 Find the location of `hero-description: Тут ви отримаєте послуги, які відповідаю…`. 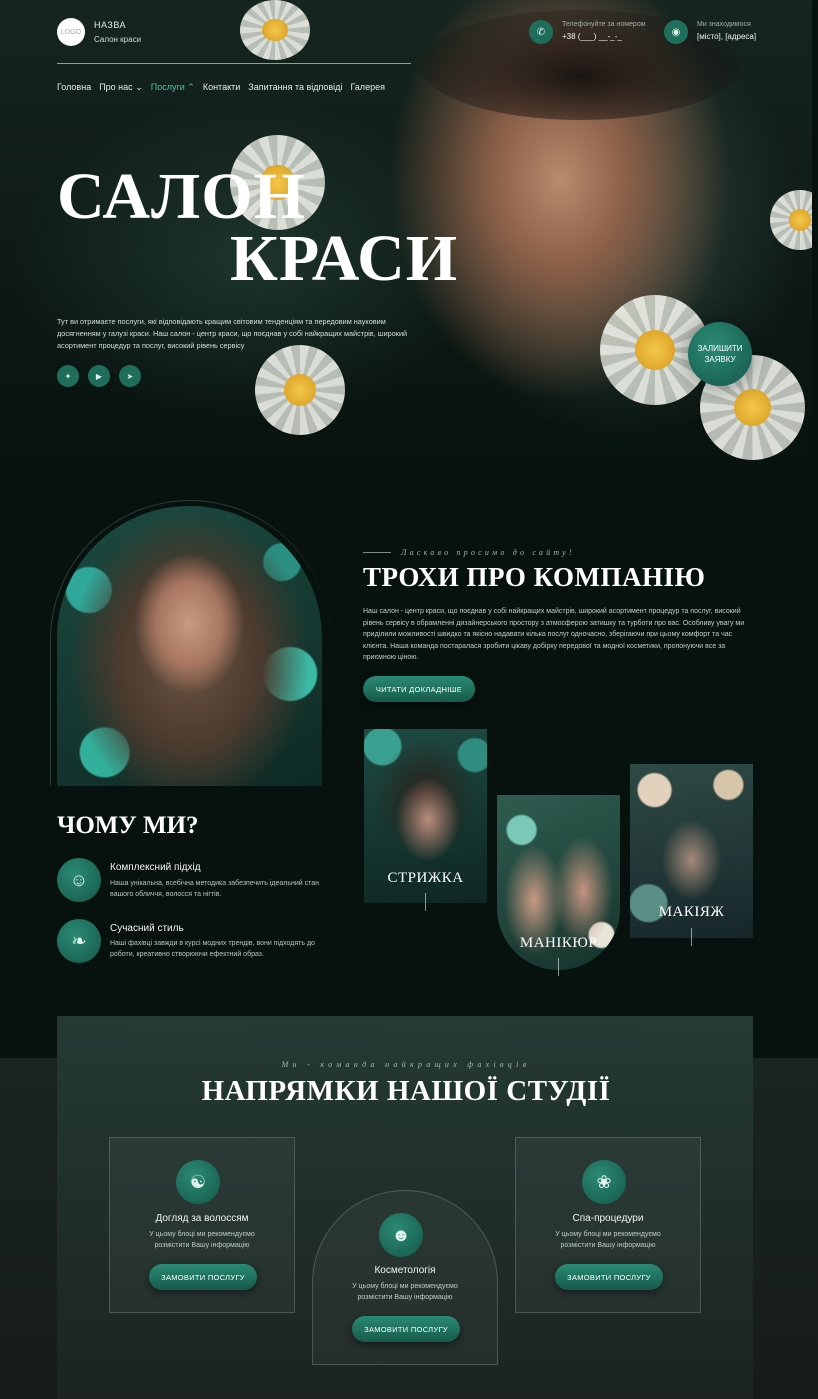

hero-description: Тут ви отримаєте послуги, які відповідаю… is located at coordinates (232, 333).